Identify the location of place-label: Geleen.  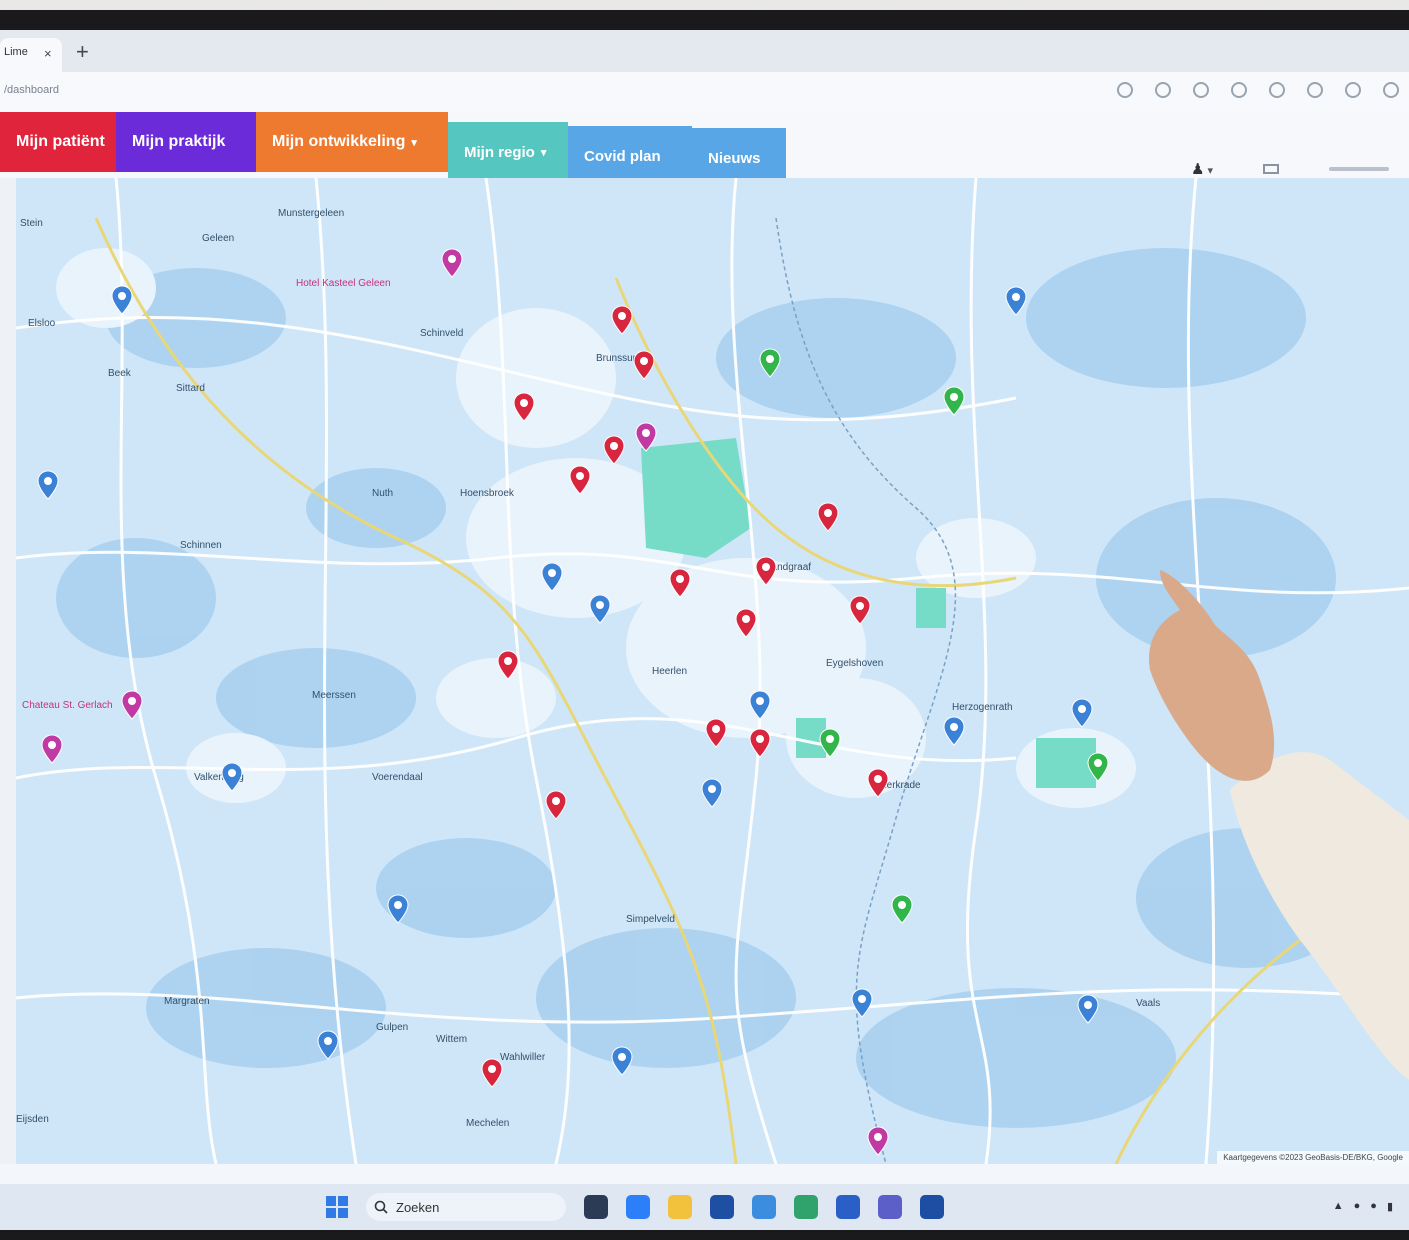
(218, 238).